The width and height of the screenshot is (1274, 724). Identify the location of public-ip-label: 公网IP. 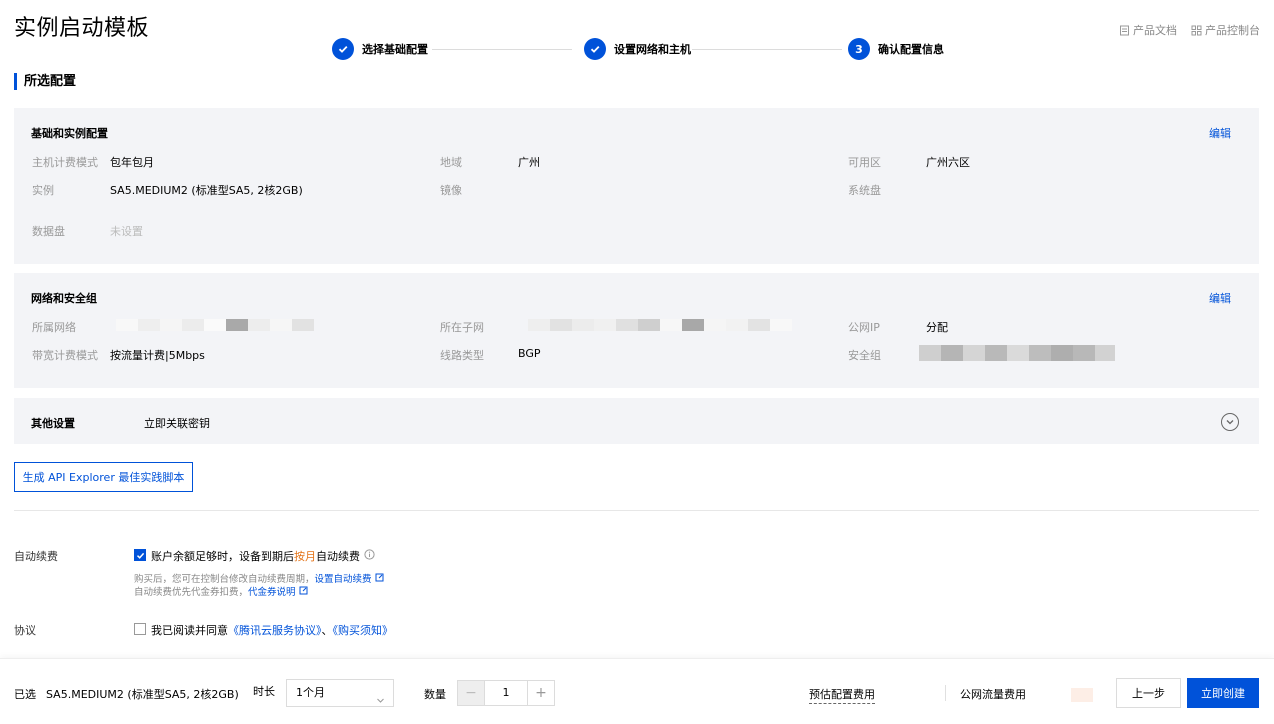
(864, 327).